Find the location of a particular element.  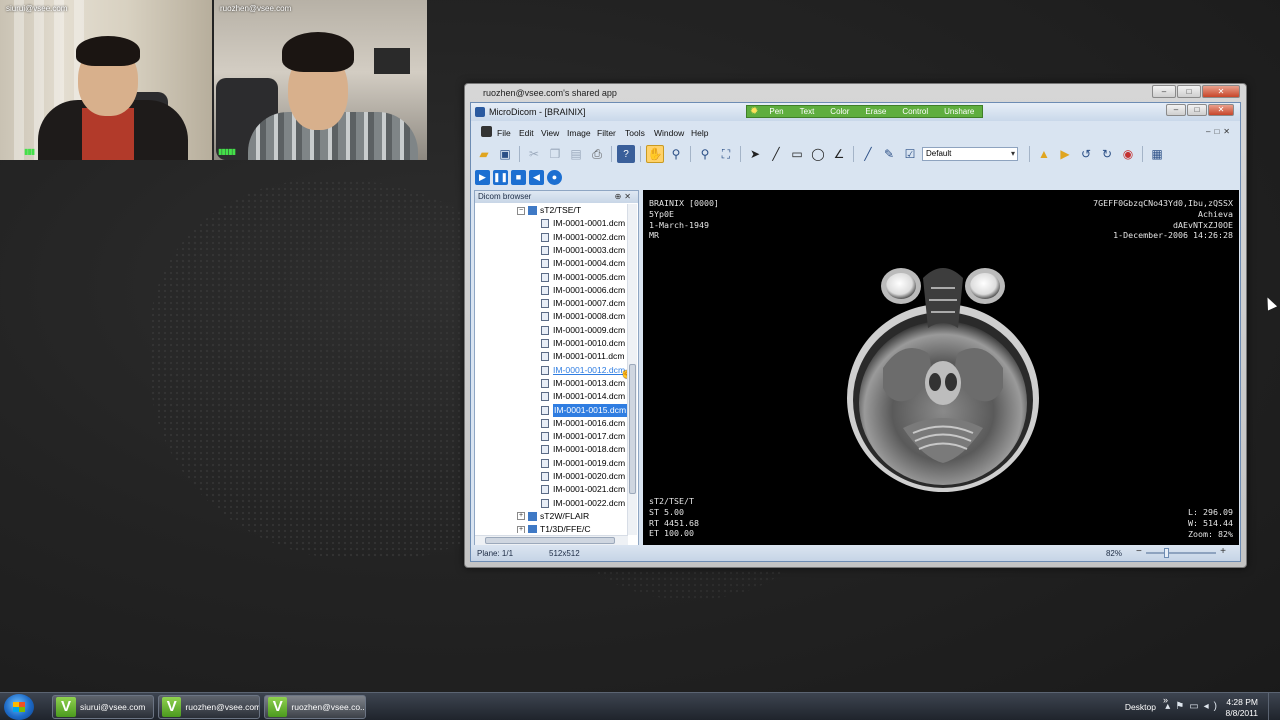

share-unshare-button: Unshare is located at coordinates (959, 111).